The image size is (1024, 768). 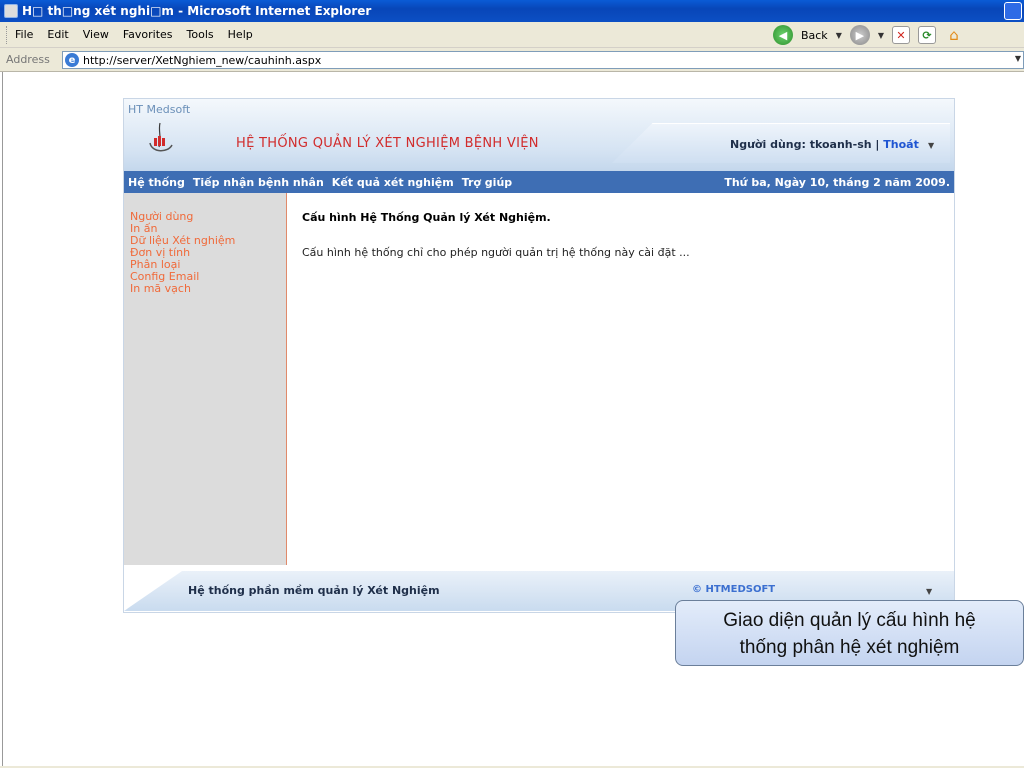 I want to click on back-dropdown-icon: ▼, so click(x=839, y=35).